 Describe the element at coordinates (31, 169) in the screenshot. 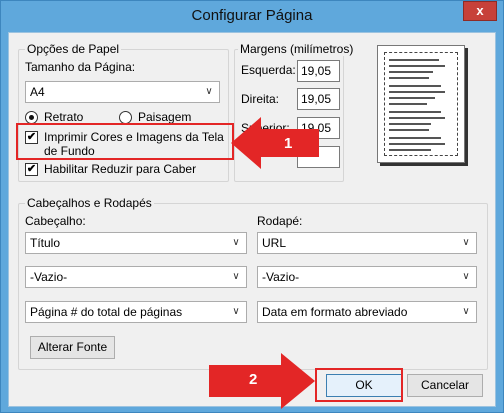

I see `shrink-to-fit-checkbox: ✔` at that location.